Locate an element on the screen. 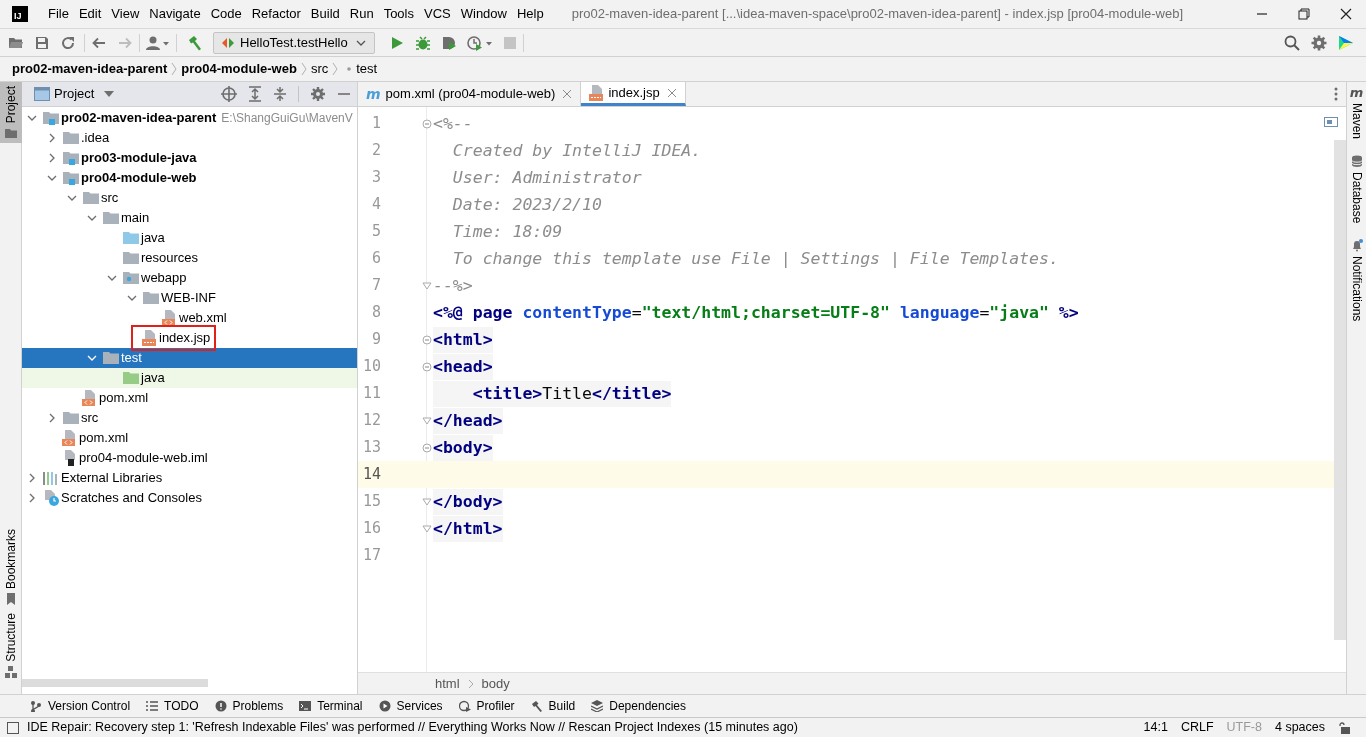 The image size is (1366, 737). tree-item: webapp is located at coordinates (189, 278).